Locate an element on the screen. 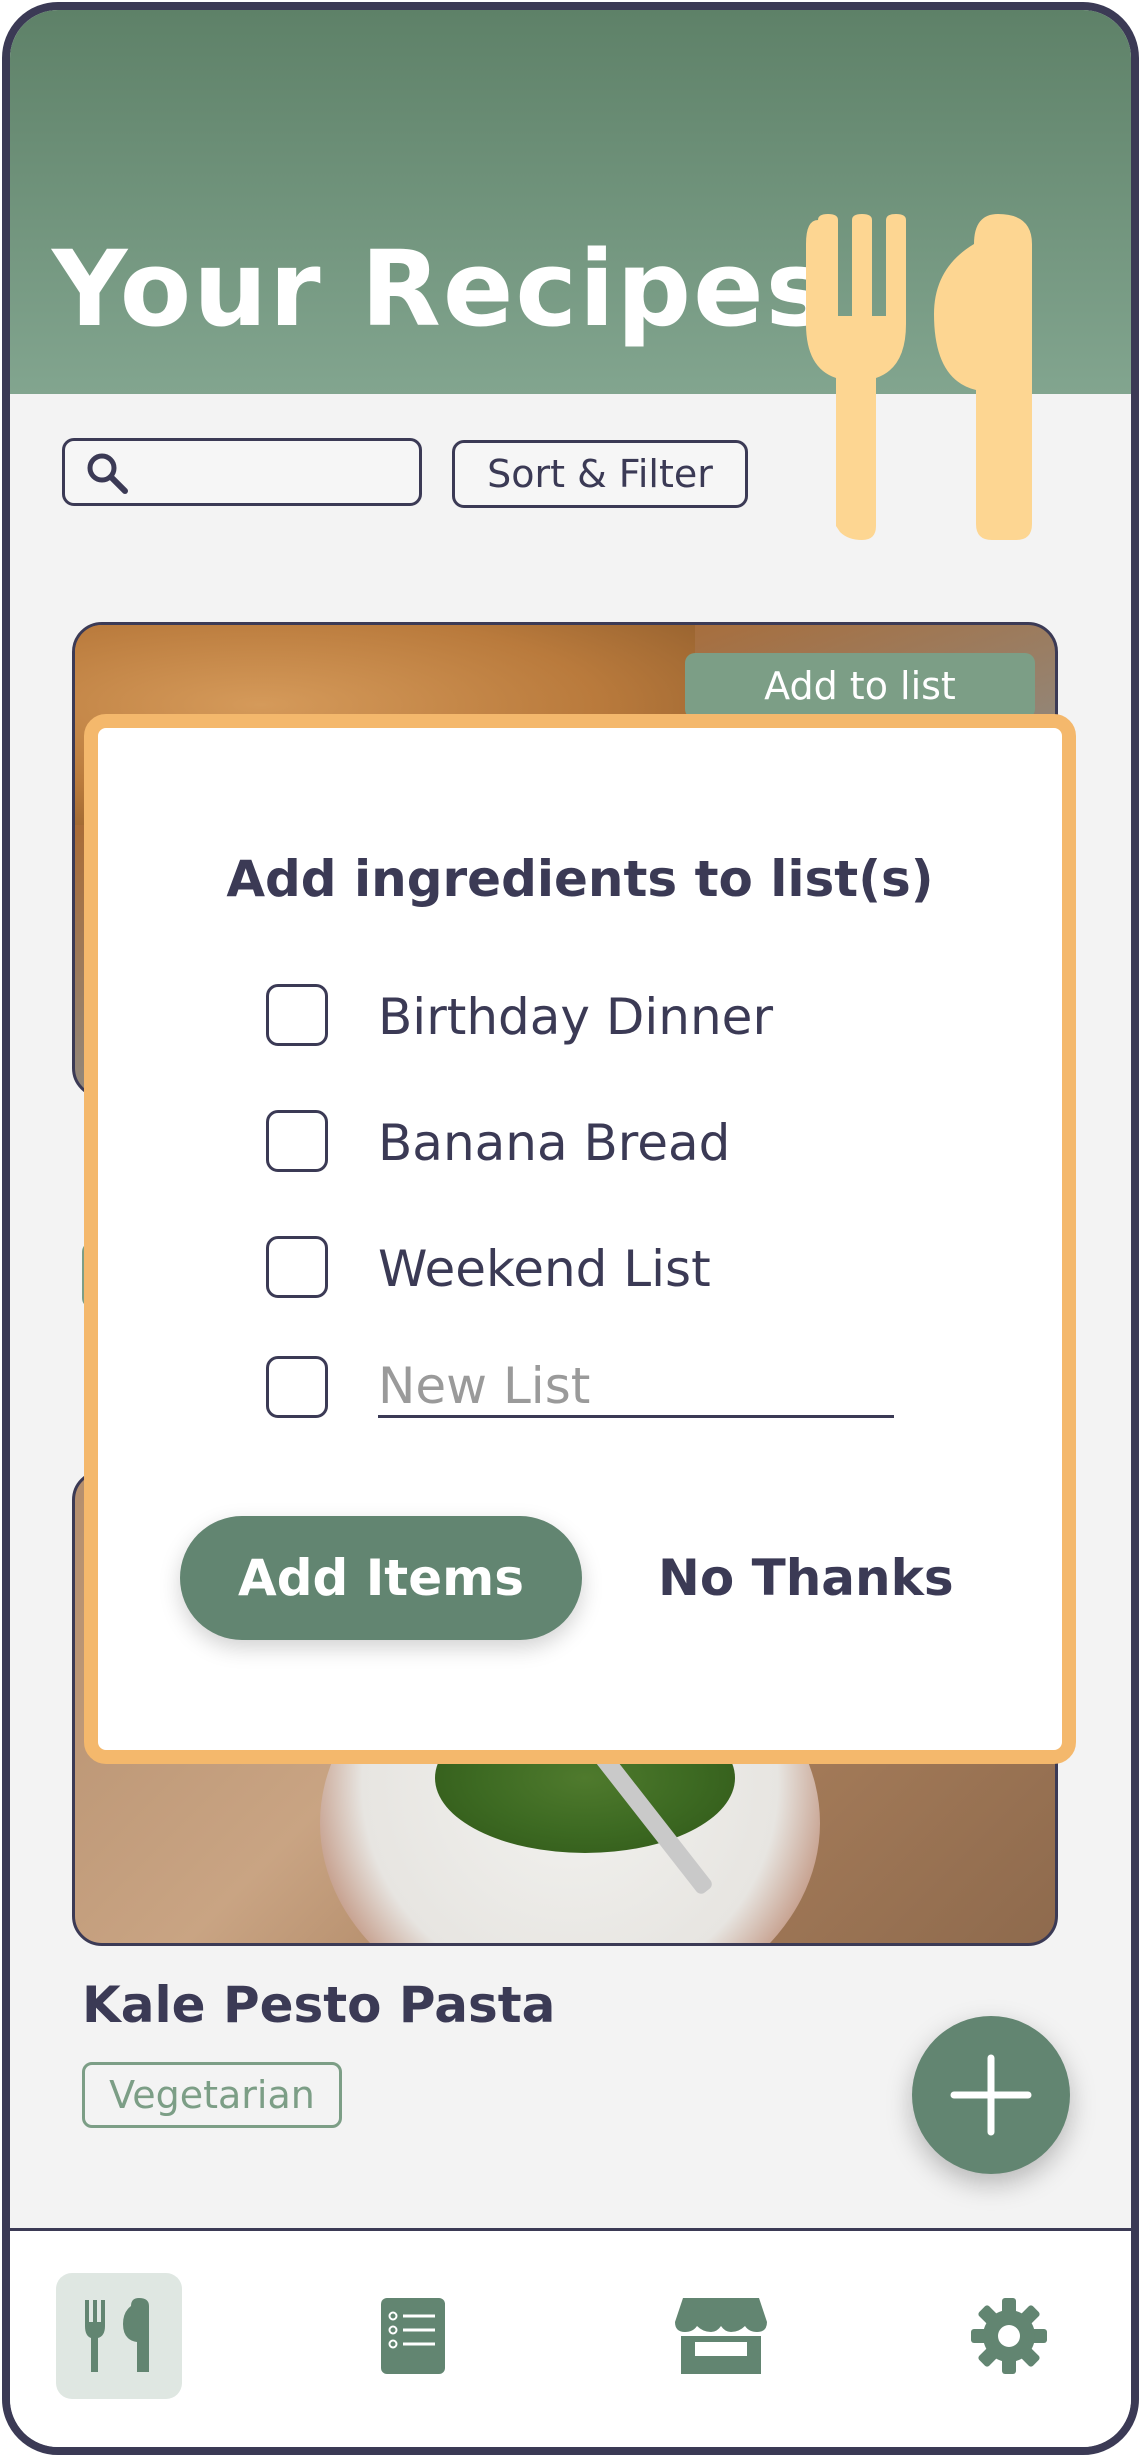  page-title: Your Recipes is located at coordinates (441, 289).